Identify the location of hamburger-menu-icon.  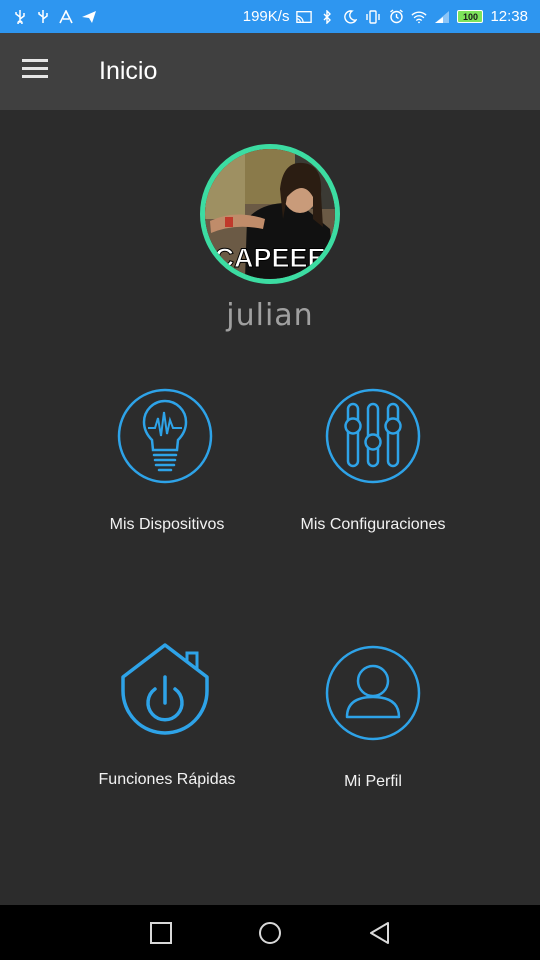
(38, 71).